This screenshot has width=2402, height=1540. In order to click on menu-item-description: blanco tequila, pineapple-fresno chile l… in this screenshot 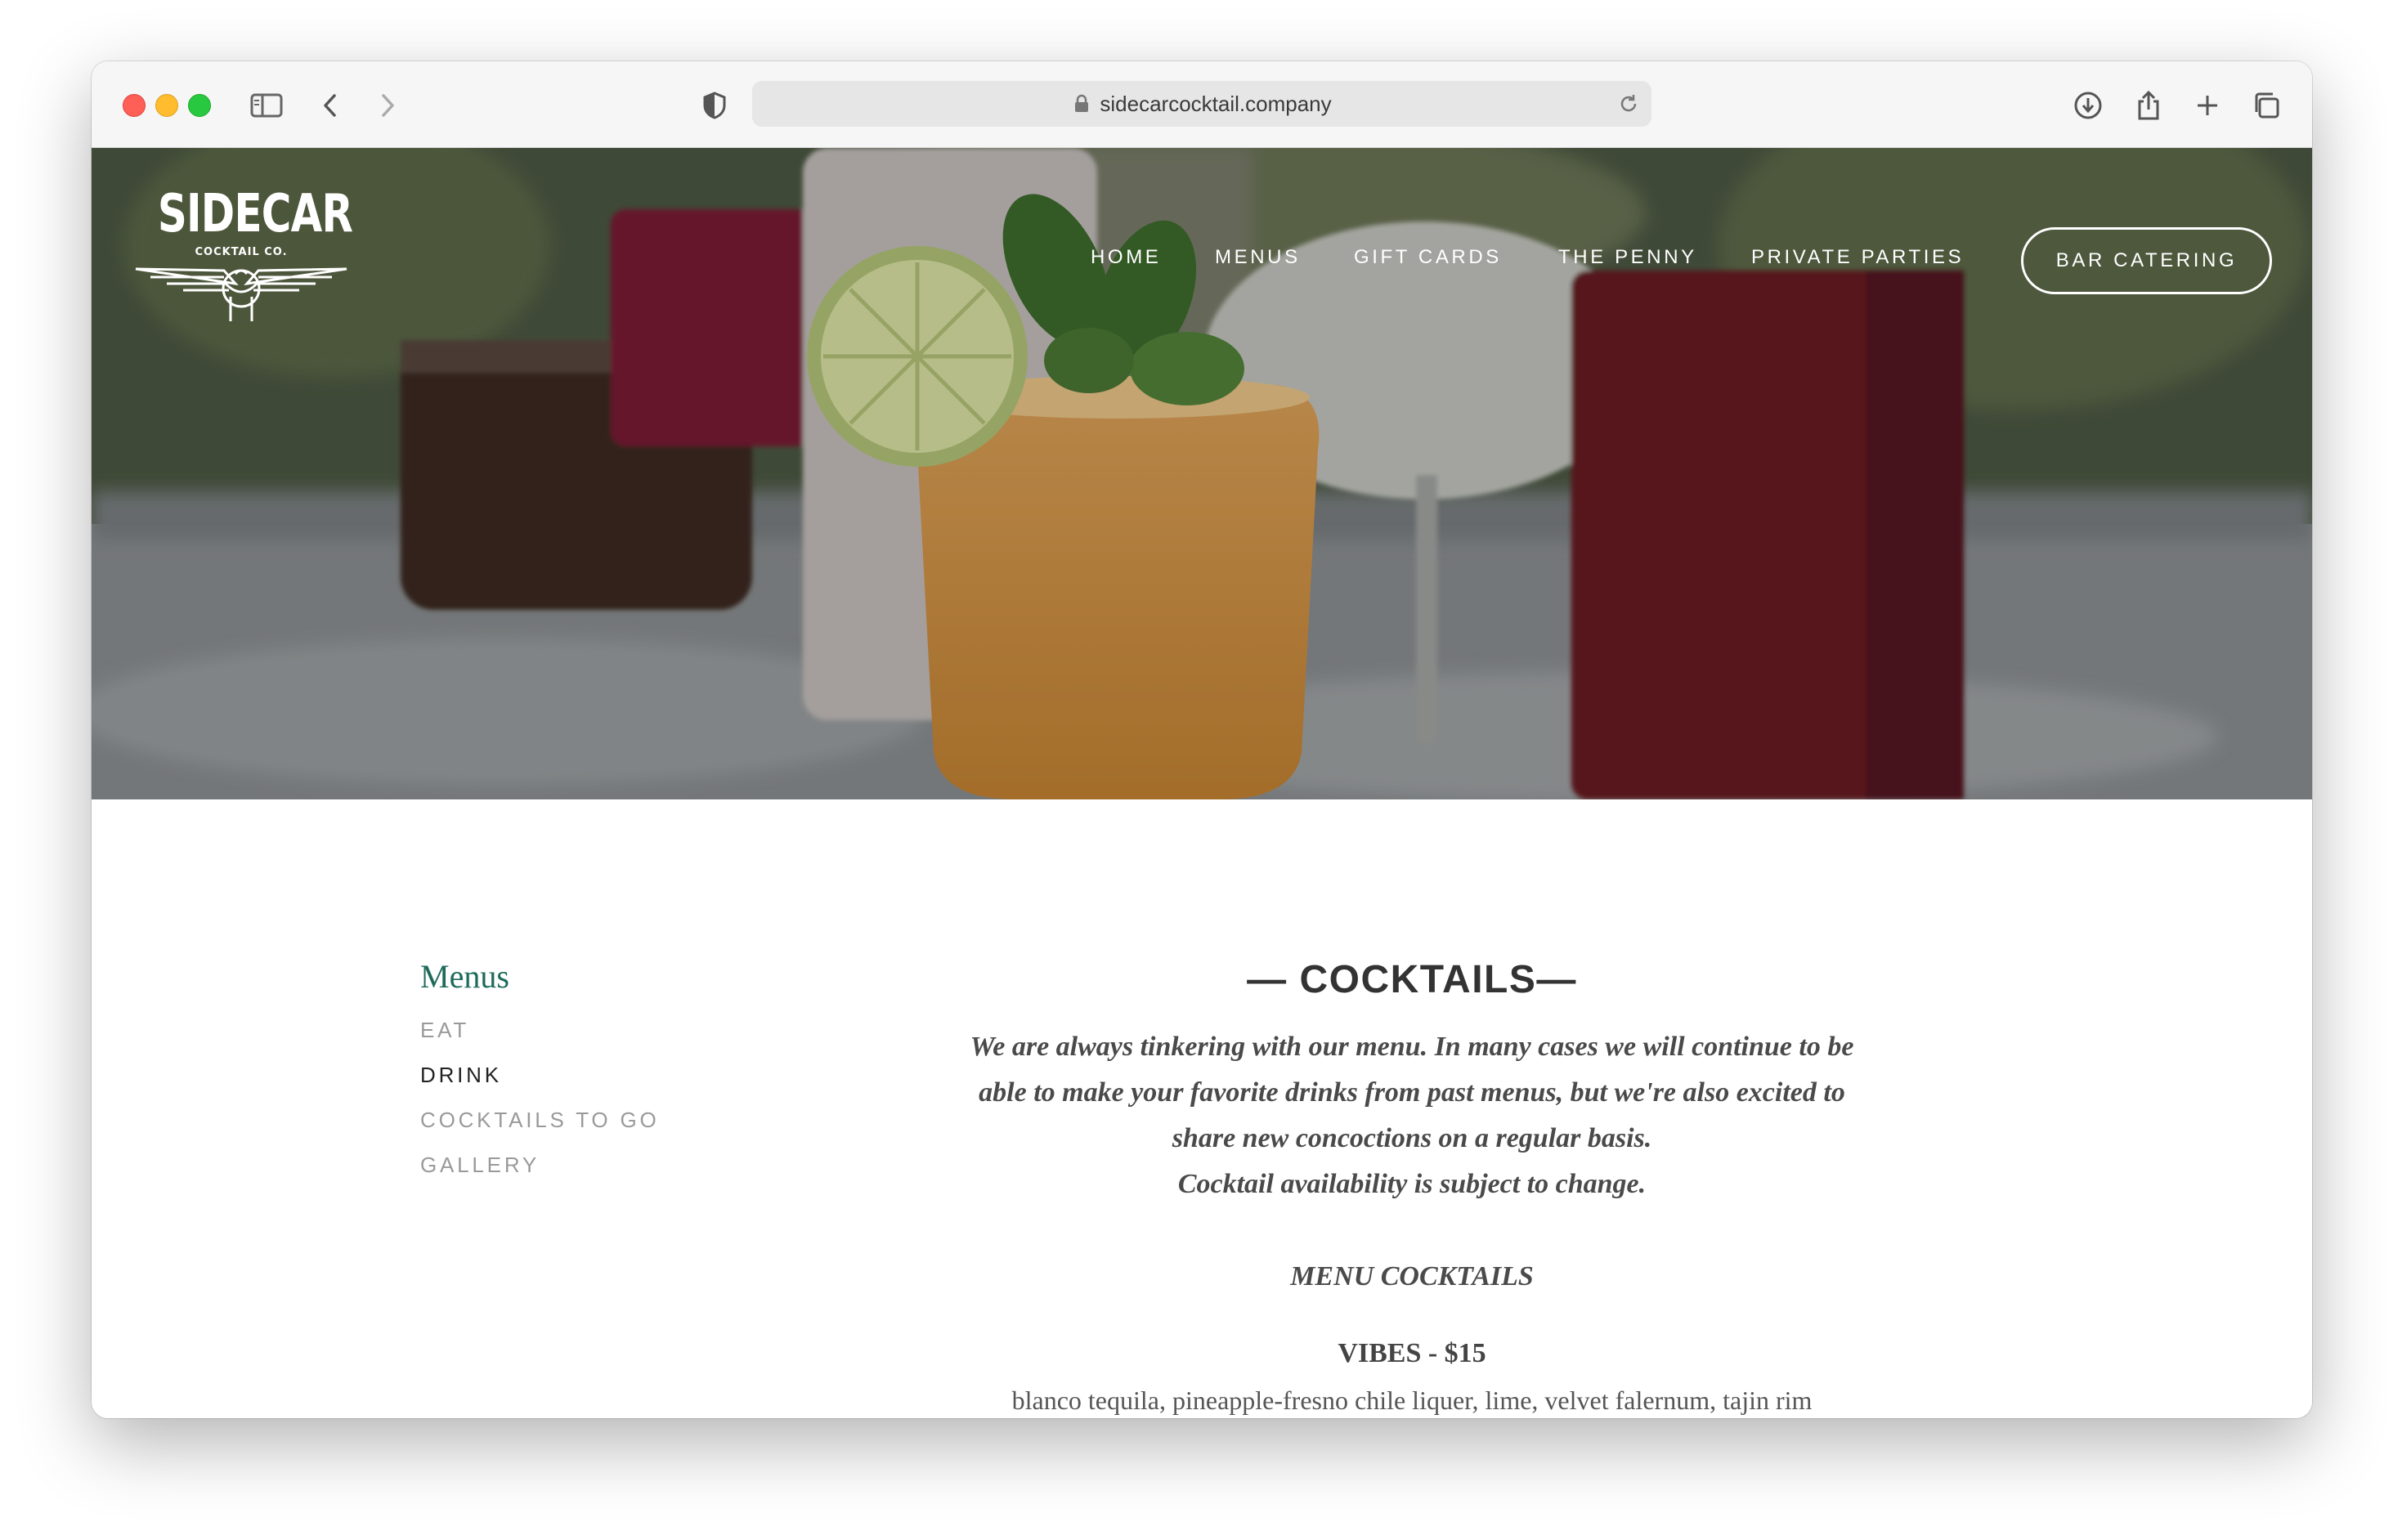, I will do `click(1412, 1400)`.